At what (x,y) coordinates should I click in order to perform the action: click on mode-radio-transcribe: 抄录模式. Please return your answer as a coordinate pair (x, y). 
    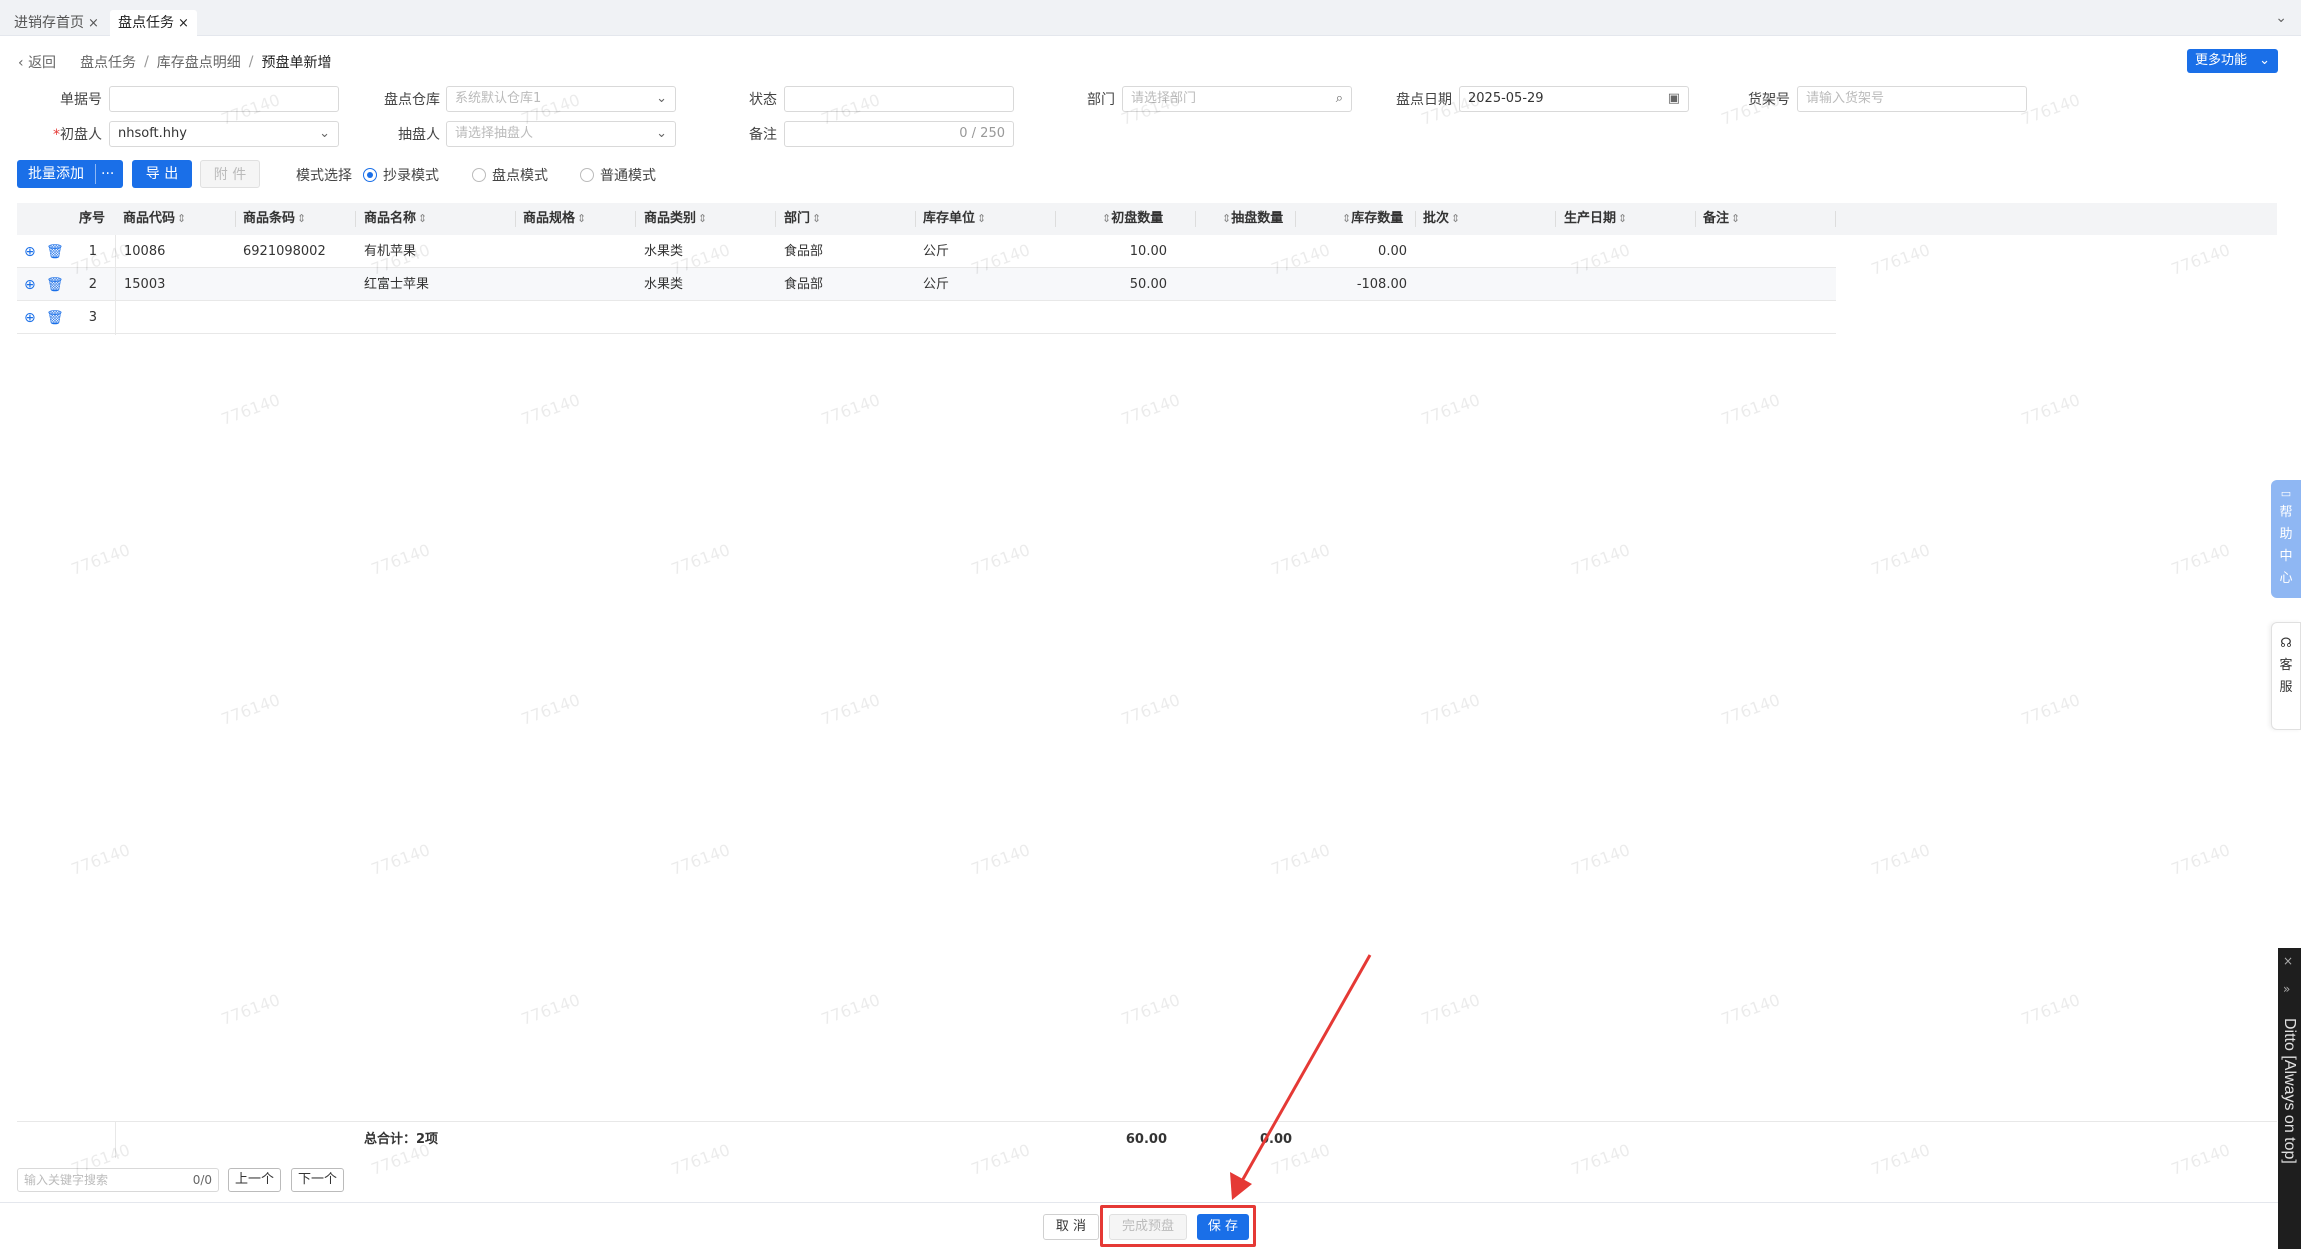
    Looking at the image, I should click on (401, 175).